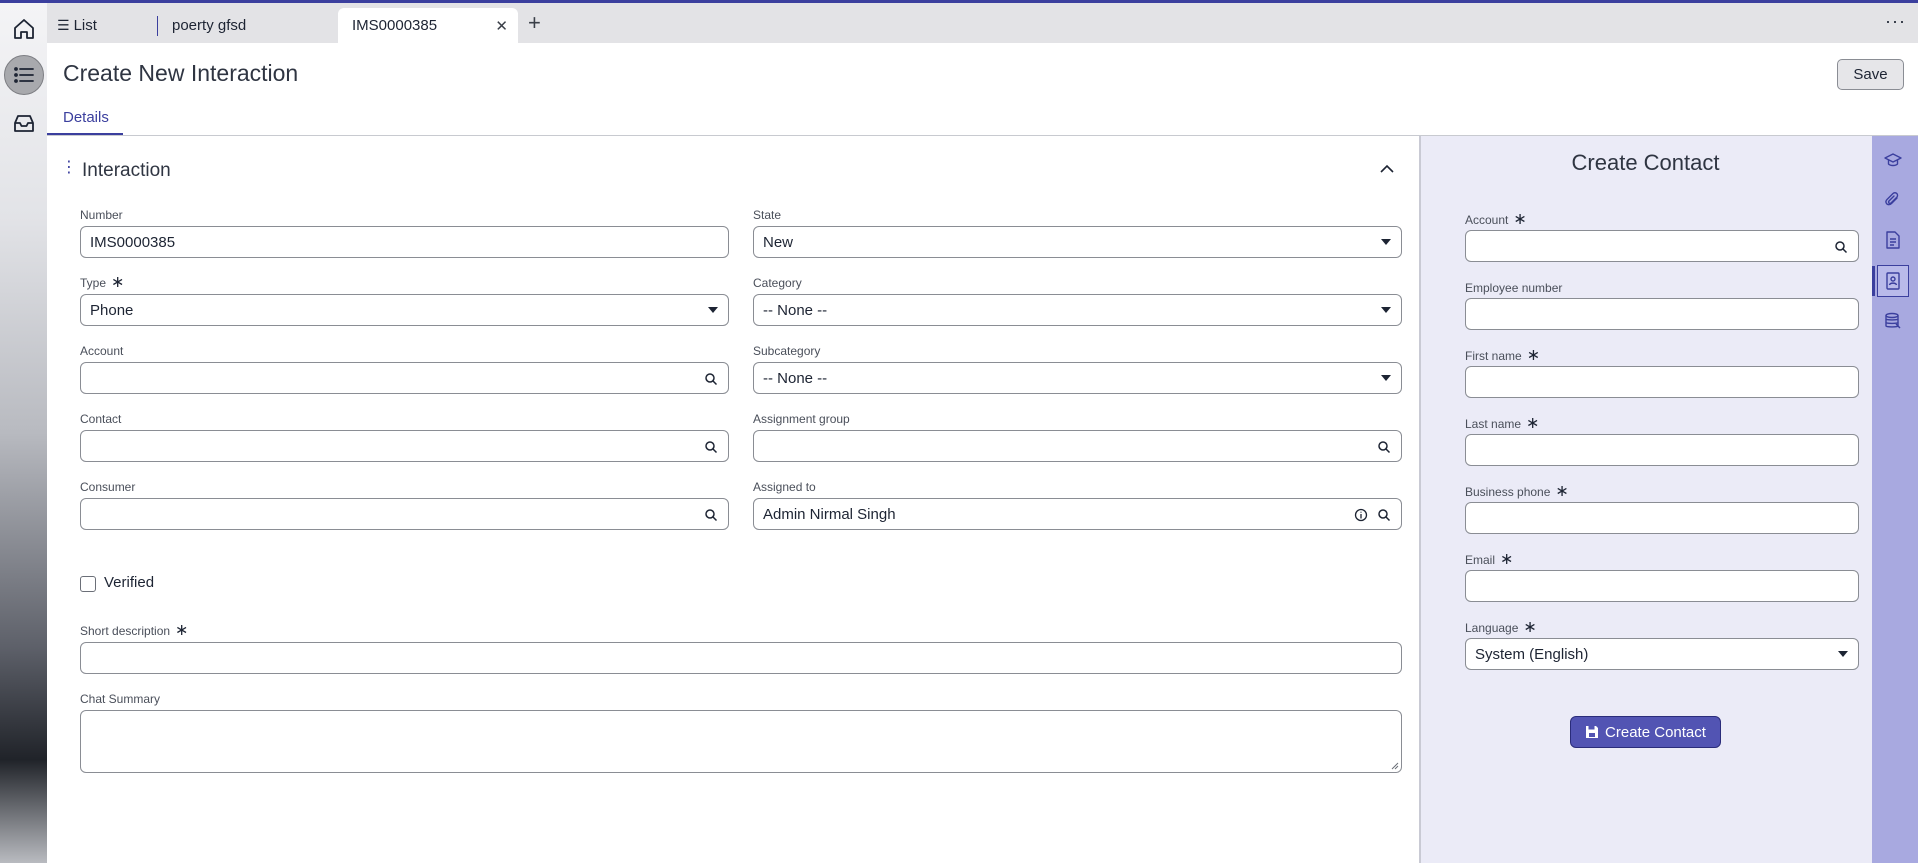 This screenshot has width=1918, height=863. What do you see at coordinates (1645, 162) in the screenshot?
I see `contact-panel-title: Create Contact` at bounding box center [1645, 162].